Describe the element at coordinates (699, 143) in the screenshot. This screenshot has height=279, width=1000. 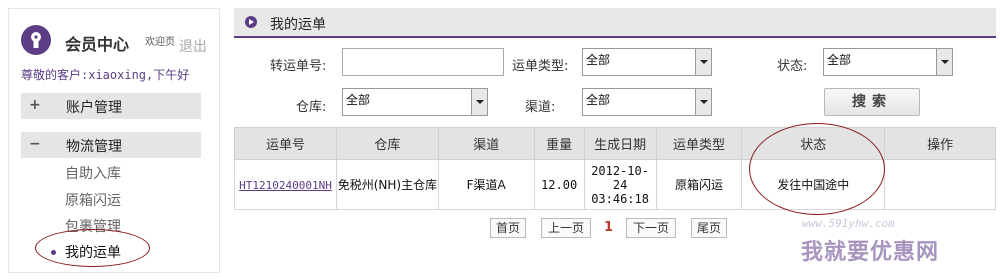
I see `column-header: 运单类型` at that location.